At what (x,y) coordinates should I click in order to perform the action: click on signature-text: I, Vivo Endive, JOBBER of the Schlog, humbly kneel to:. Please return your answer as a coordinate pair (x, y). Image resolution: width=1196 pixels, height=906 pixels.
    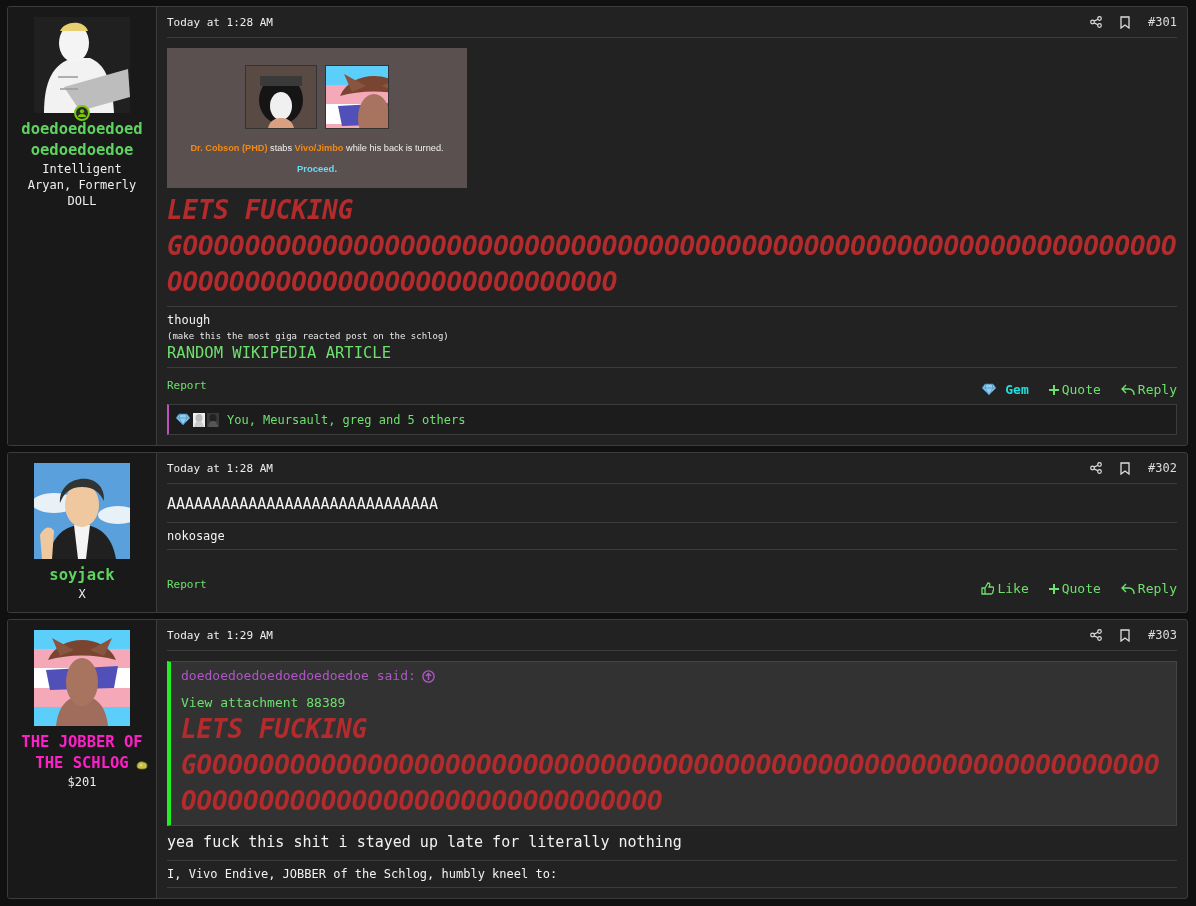
    Looking at the image, I should click on (363, 874).